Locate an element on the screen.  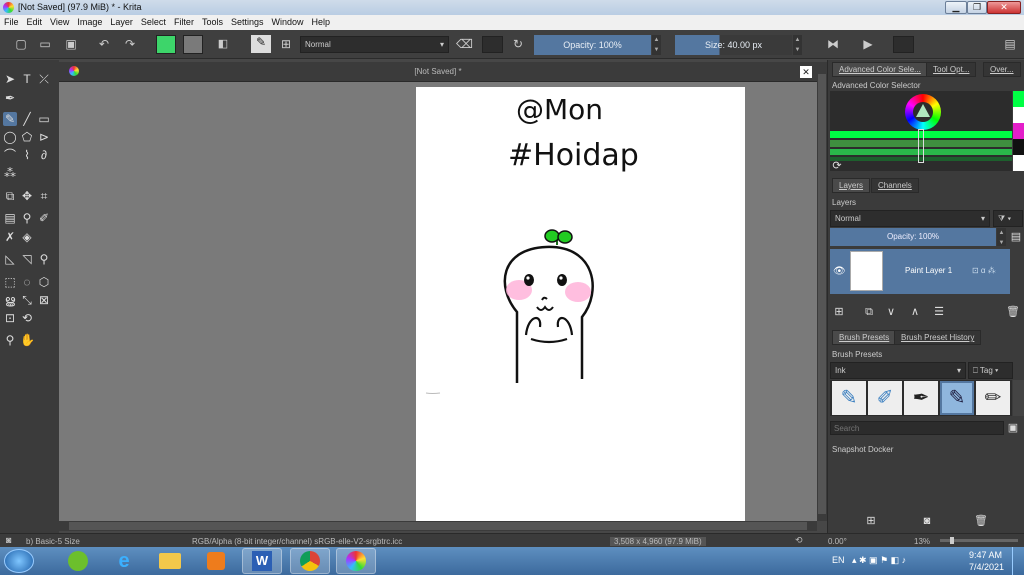
smart-patch-tool-icon: ✐ is located at coordinates (44, 218).